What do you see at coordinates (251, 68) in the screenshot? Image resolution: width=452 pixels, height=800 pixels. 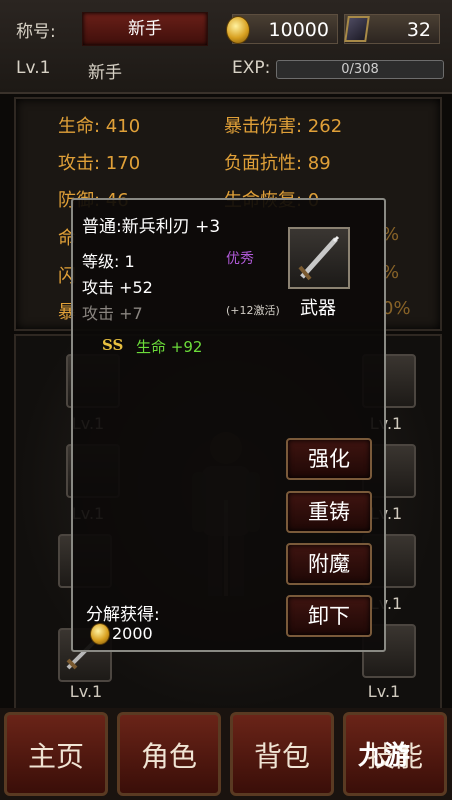 I see `exp-label: EXP:` at bounding box center [251, 68].